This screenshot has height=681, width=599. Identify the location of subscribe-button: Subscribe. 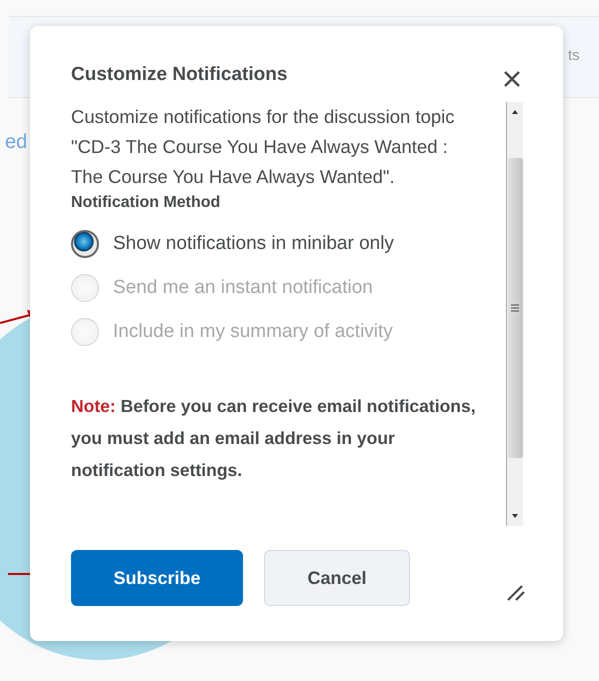
(157, 578).